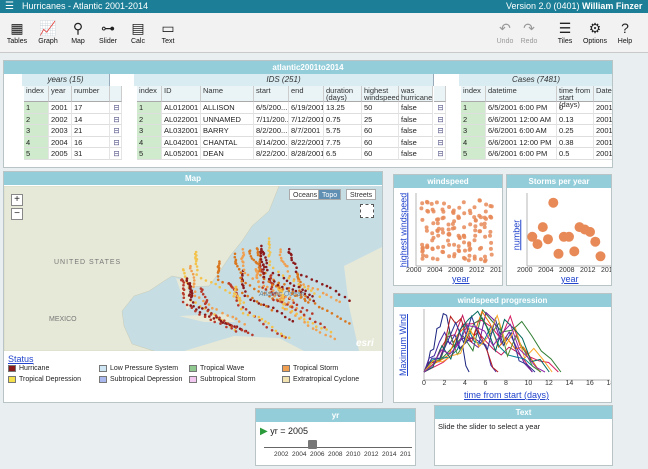 Image resolution: width=648 pixels, height=469 pixels. What do you see at coordinates (343, 108) in the screenshot?
I see `ids-col-5-cell: 13.25` at bounding box center [343, 108].